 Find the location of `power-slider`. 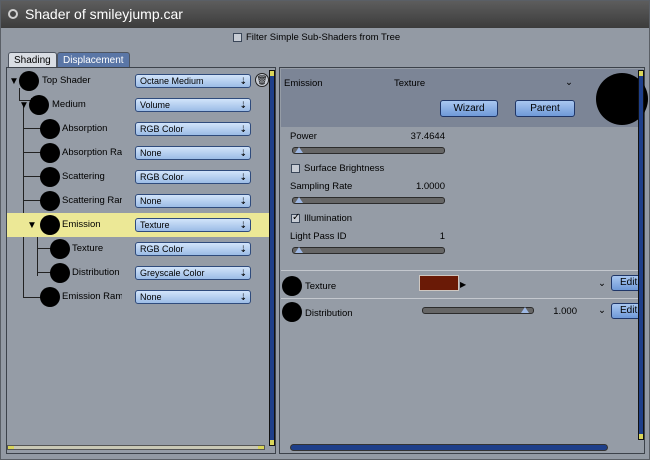

power-slider is located at coordinates (368, 150).